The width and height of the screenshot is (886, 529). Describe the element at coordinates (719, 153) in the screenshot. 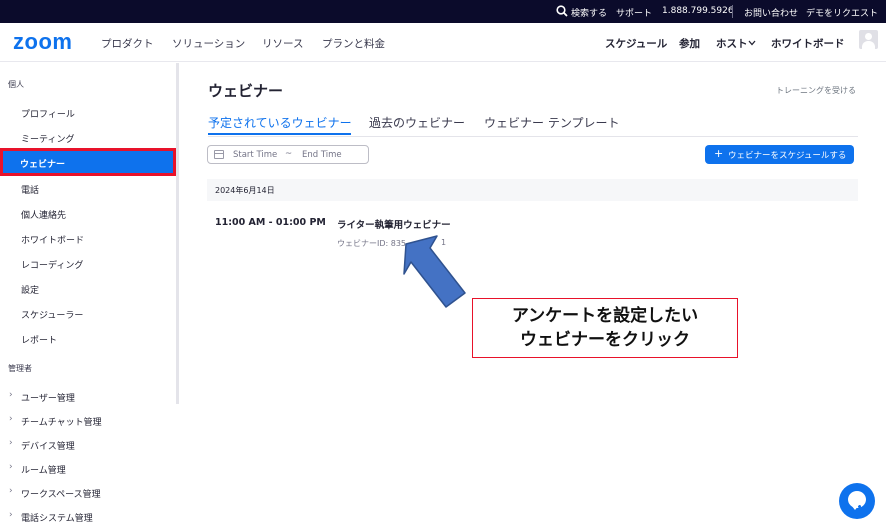

I see `plus-icon: +` at that location.